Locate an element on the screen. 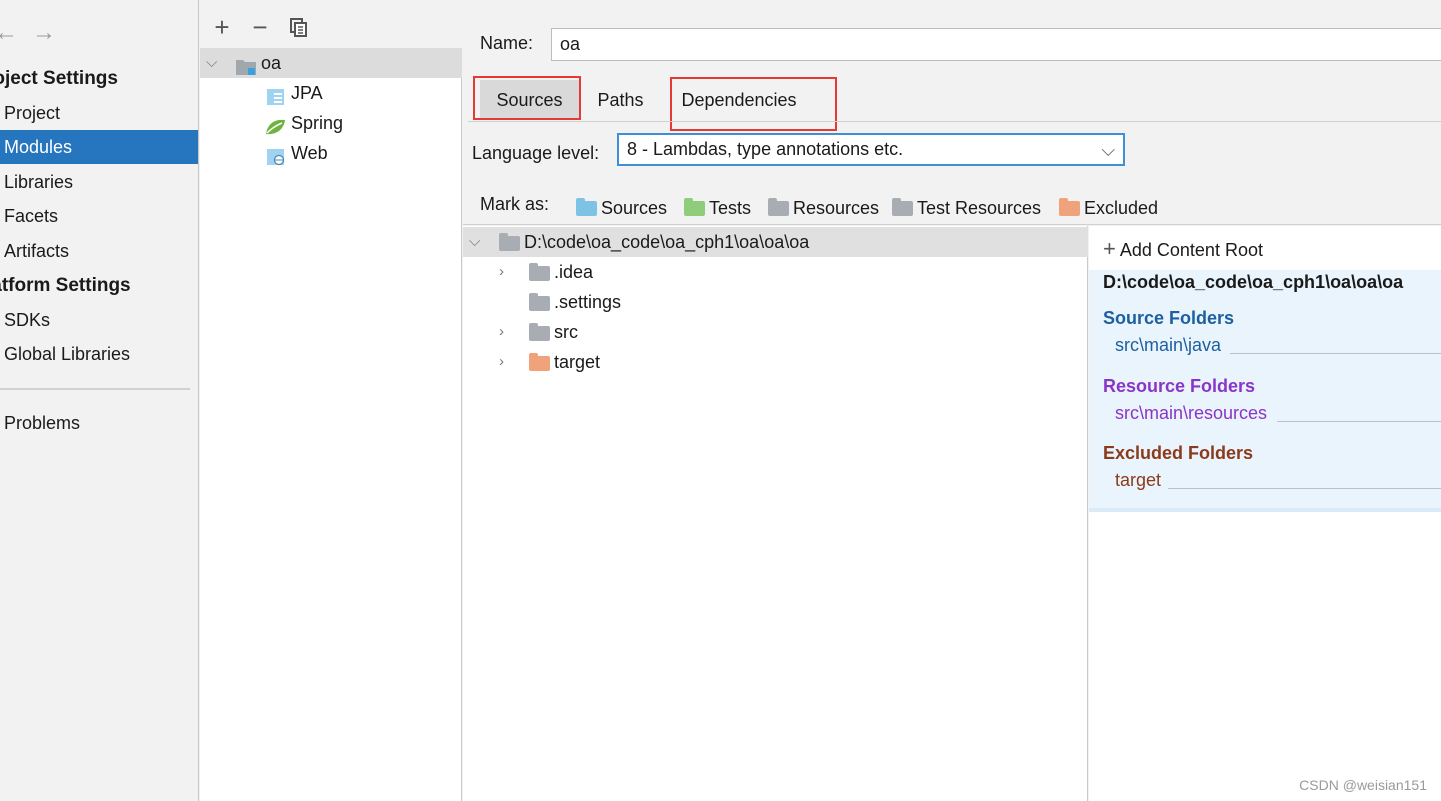 This screenshot has height=801, width=1441. facet-label: Web is located at coordinates (309, 153).